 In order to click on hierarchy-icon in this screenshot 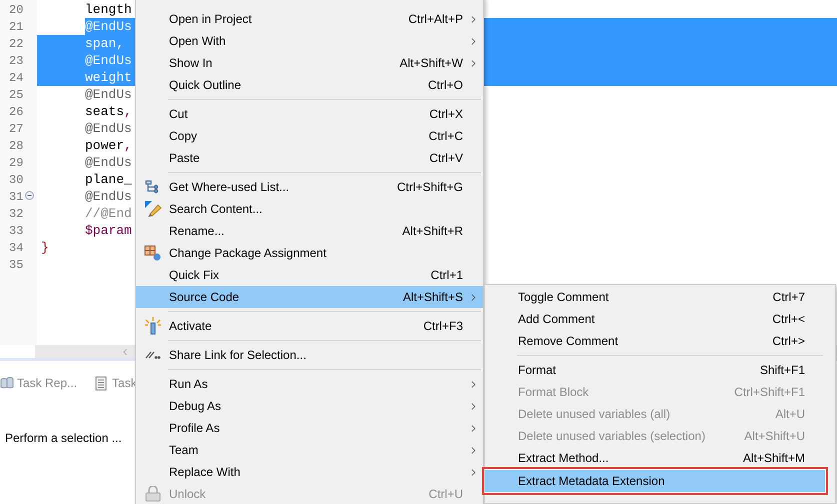, I will do `click(152, 187)`.